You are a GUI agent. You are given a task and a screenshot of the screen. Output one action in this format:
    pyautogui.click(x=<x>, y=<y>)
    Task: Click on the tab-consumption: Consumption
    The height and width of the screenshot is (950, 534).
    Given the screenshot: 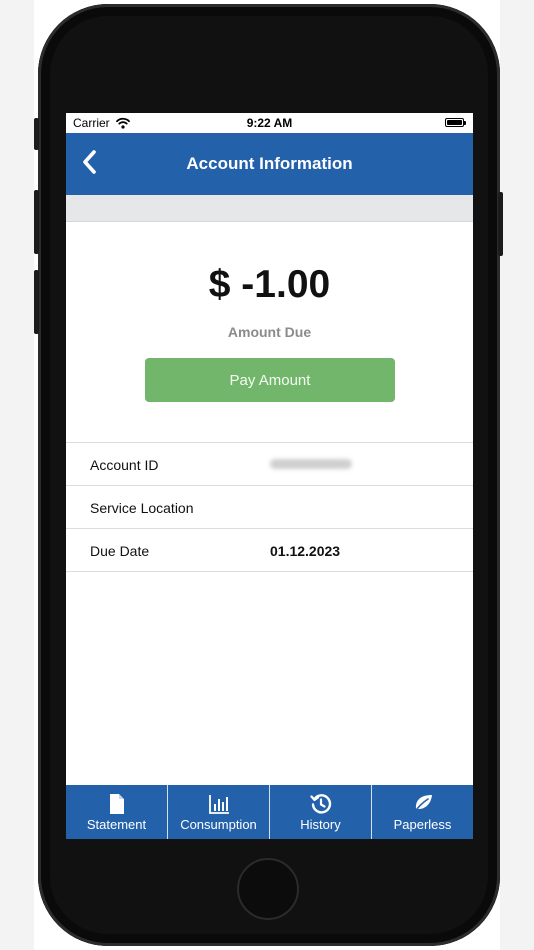 What is the action you would take?
    pyautogui.click(x=219, y=812)
    